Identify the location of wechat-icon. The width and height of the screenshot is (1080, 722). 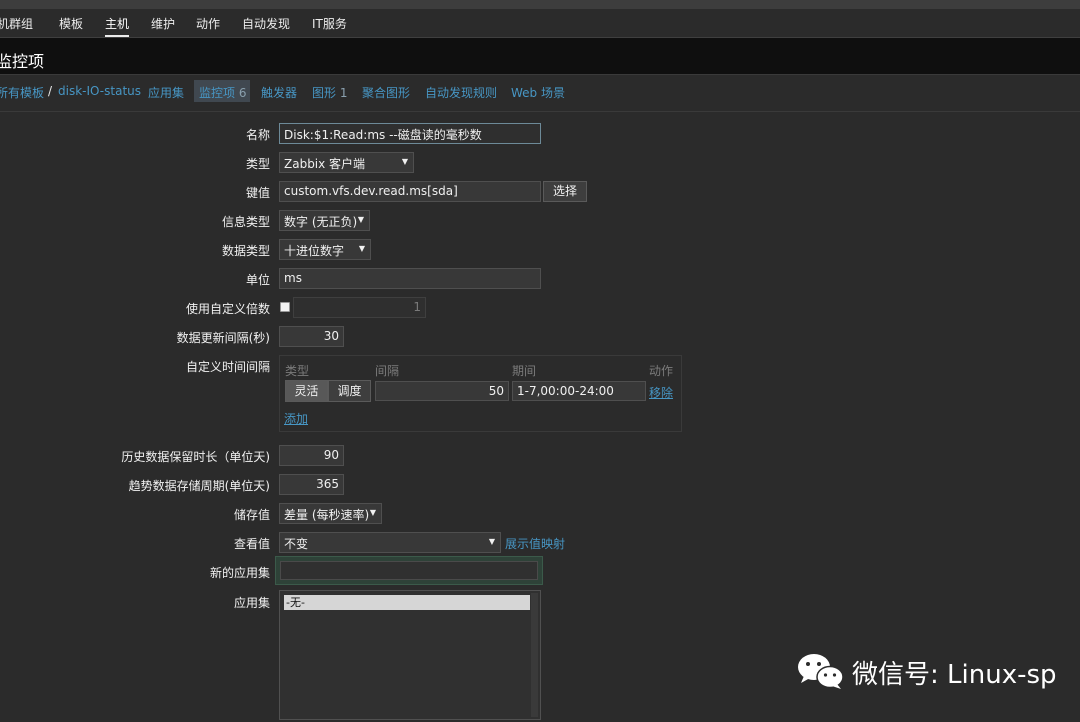
(821, 671).